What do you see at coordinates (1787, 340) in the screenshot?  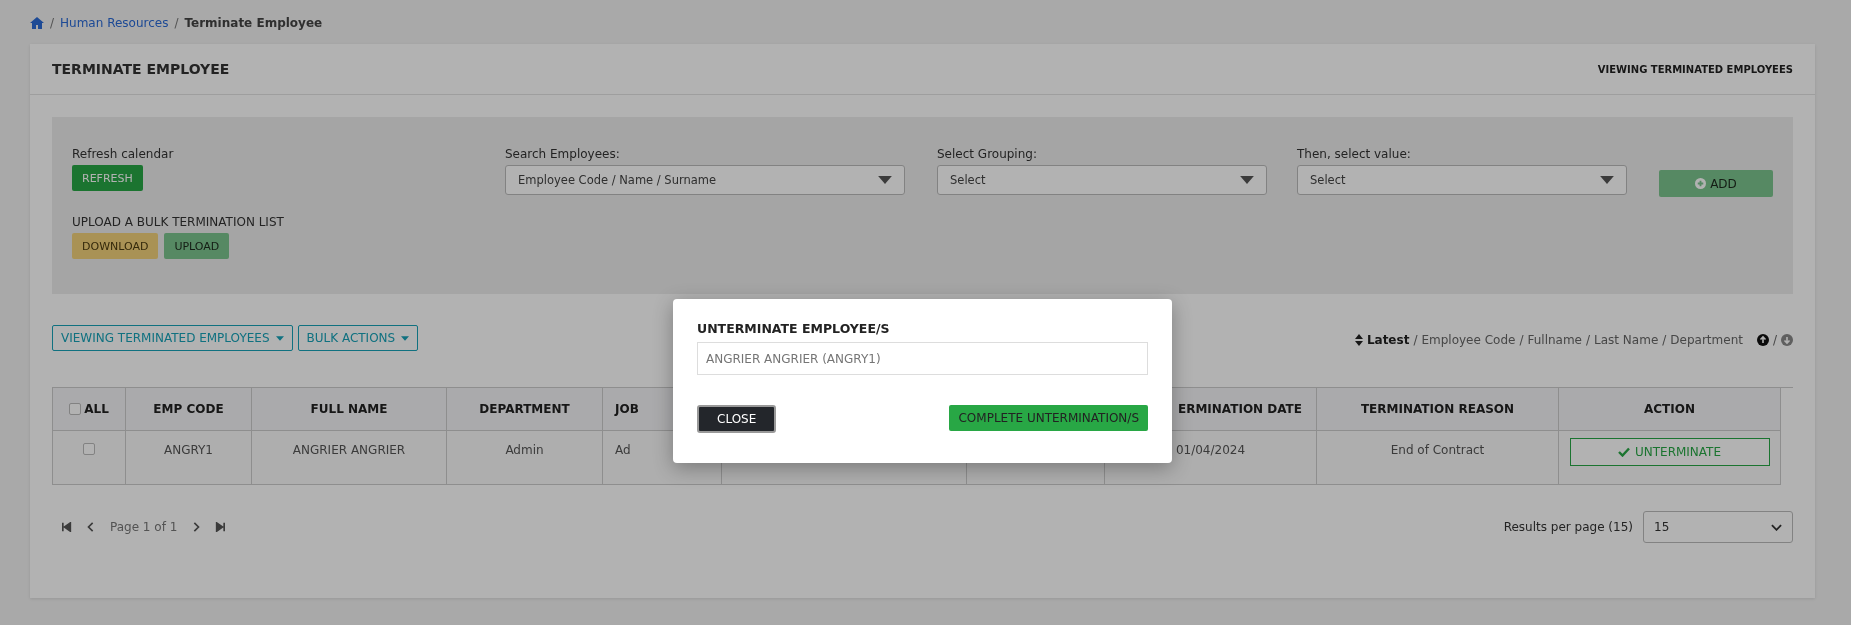 I see `arrow-down-circle-icon` at bounding box center [1787, 340].